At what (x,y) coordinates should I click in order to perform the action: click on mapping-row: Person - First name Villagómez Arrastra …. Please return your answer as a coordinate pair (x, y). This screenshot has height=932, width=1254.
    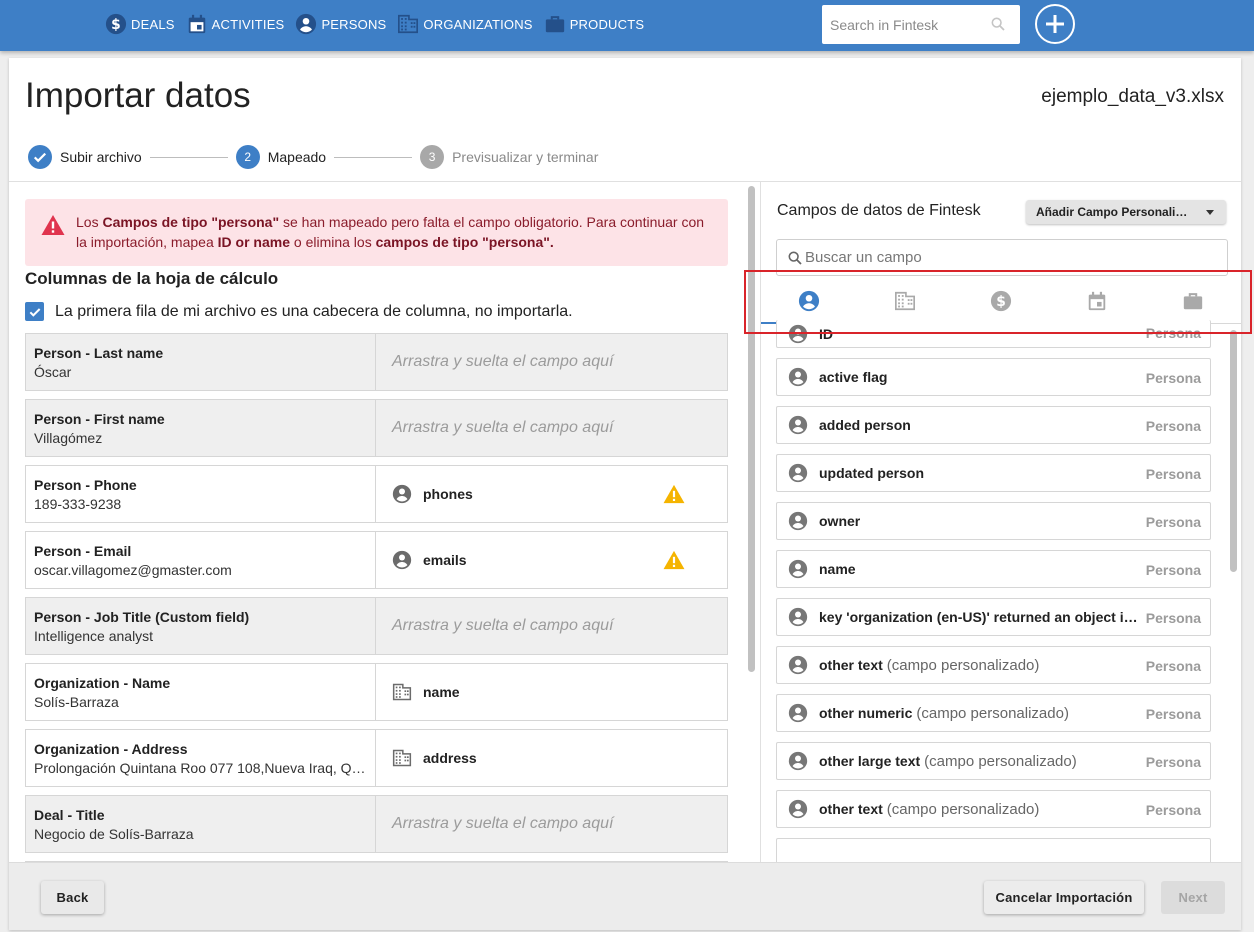
    Looking at the image, I should click on (376, 428).